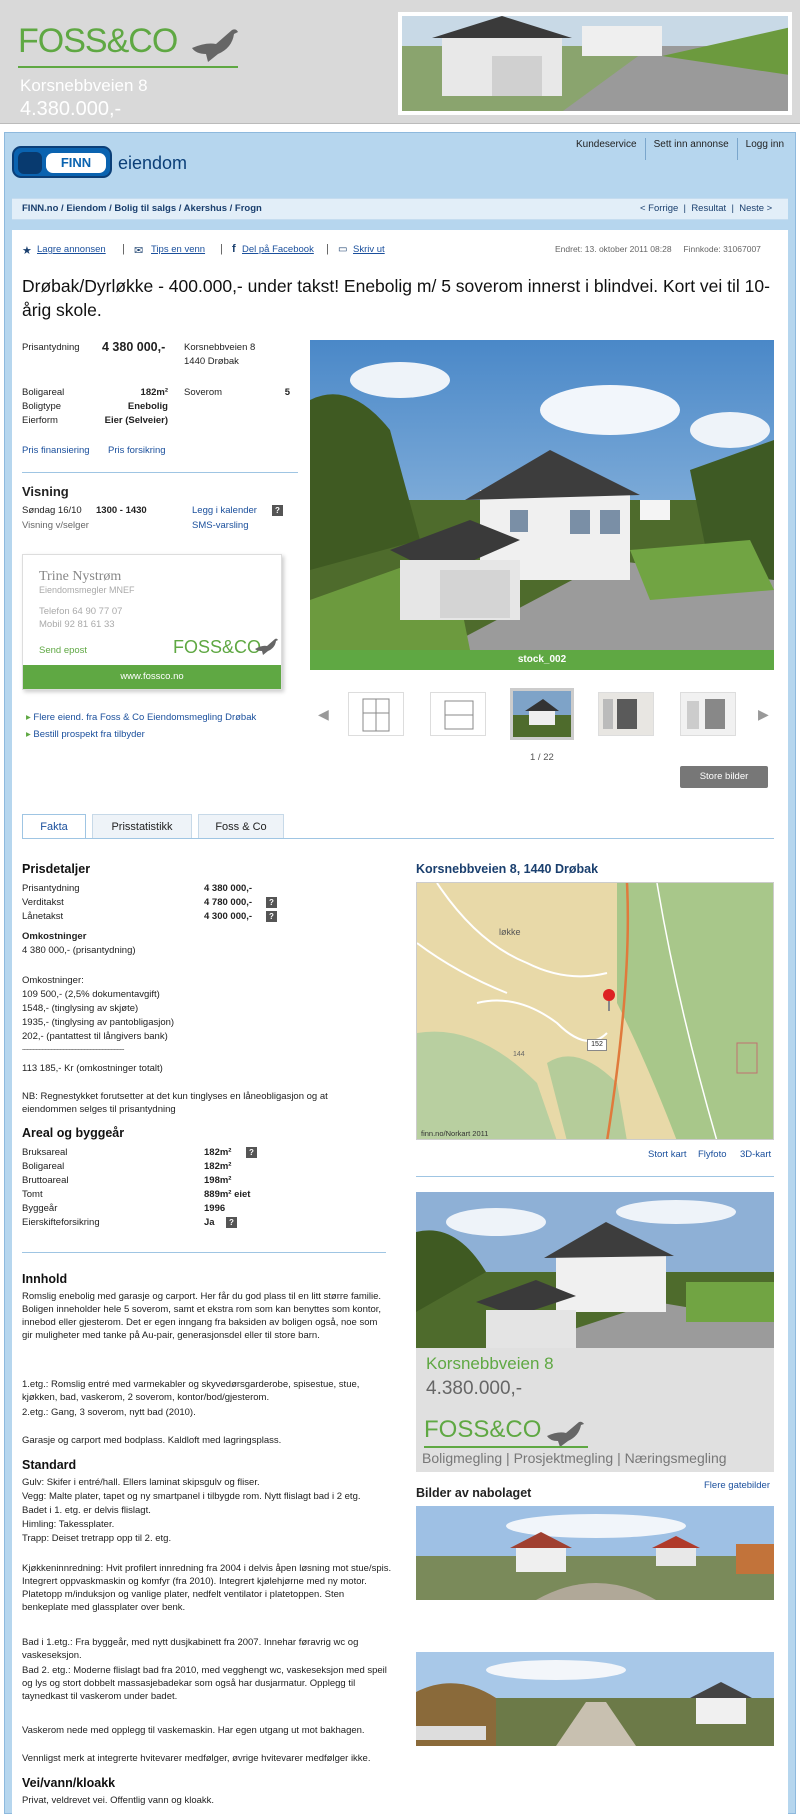 This screenshot has height=1814, width=800. What do you see at coordinates (178, 249) in the screenshot?
I see `tip-friend-link: Tips en venn` at bounding box center [178, 249].